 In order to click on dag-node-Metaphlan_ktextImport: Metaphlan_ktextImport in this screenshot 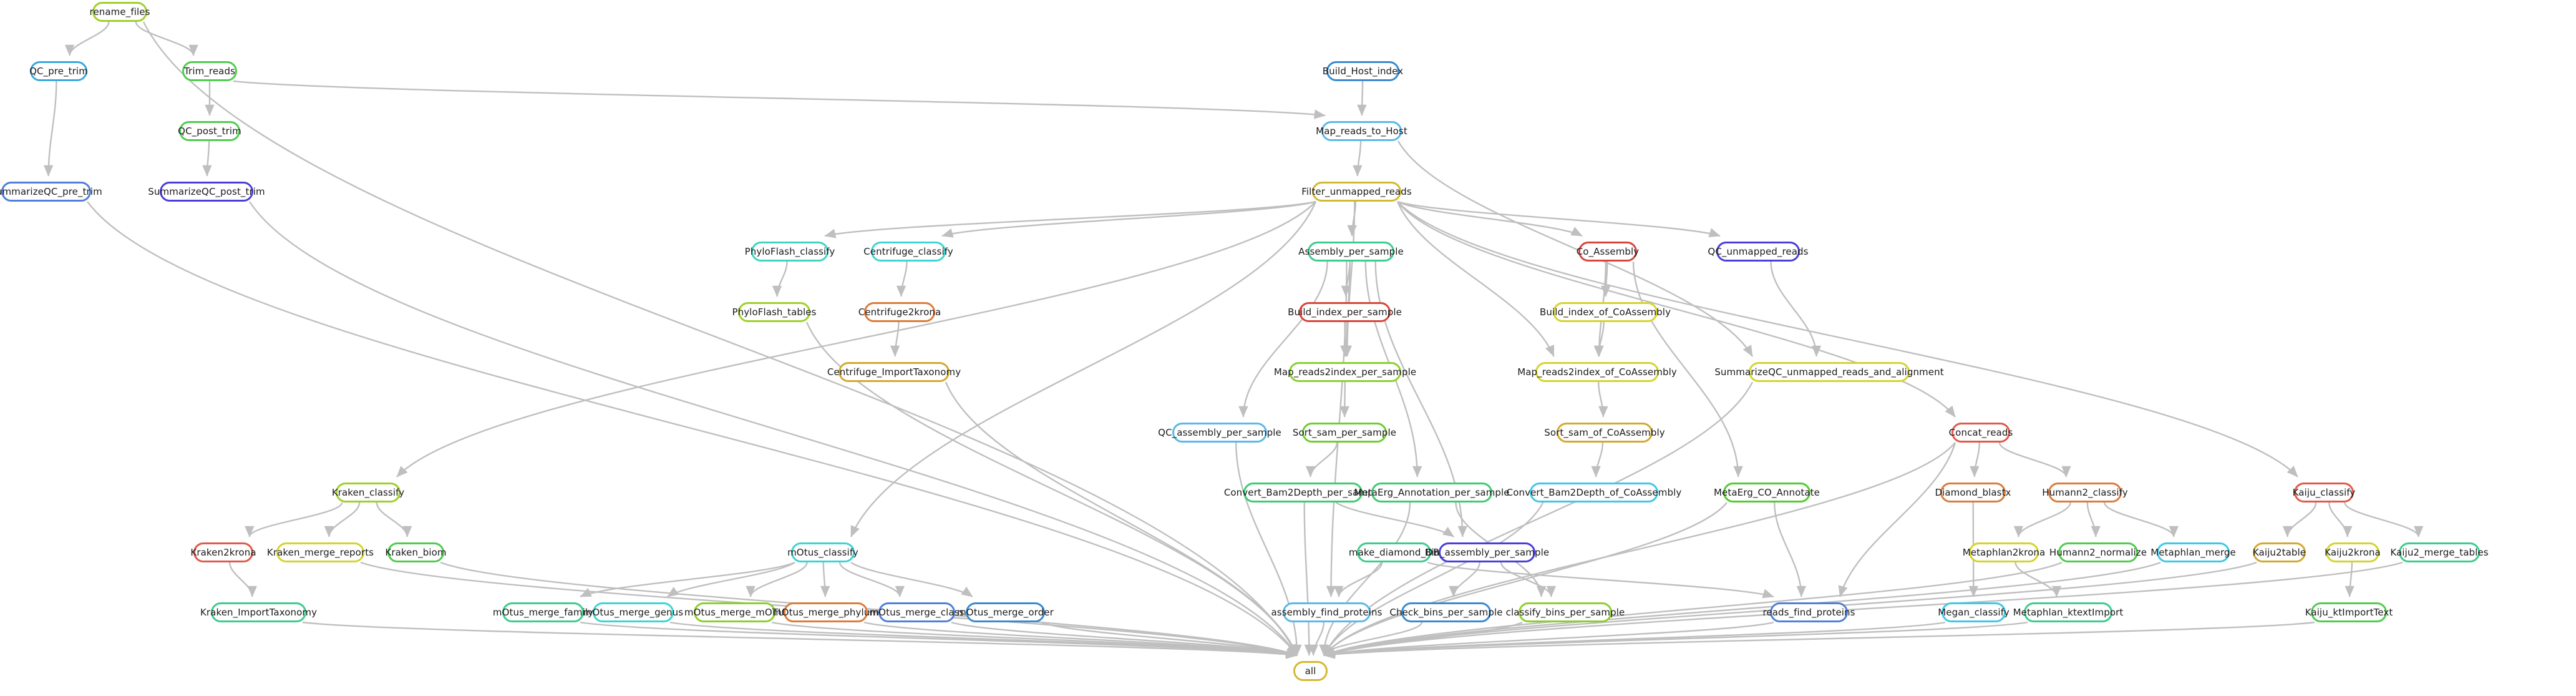, I will do `click(2068, 612)`.